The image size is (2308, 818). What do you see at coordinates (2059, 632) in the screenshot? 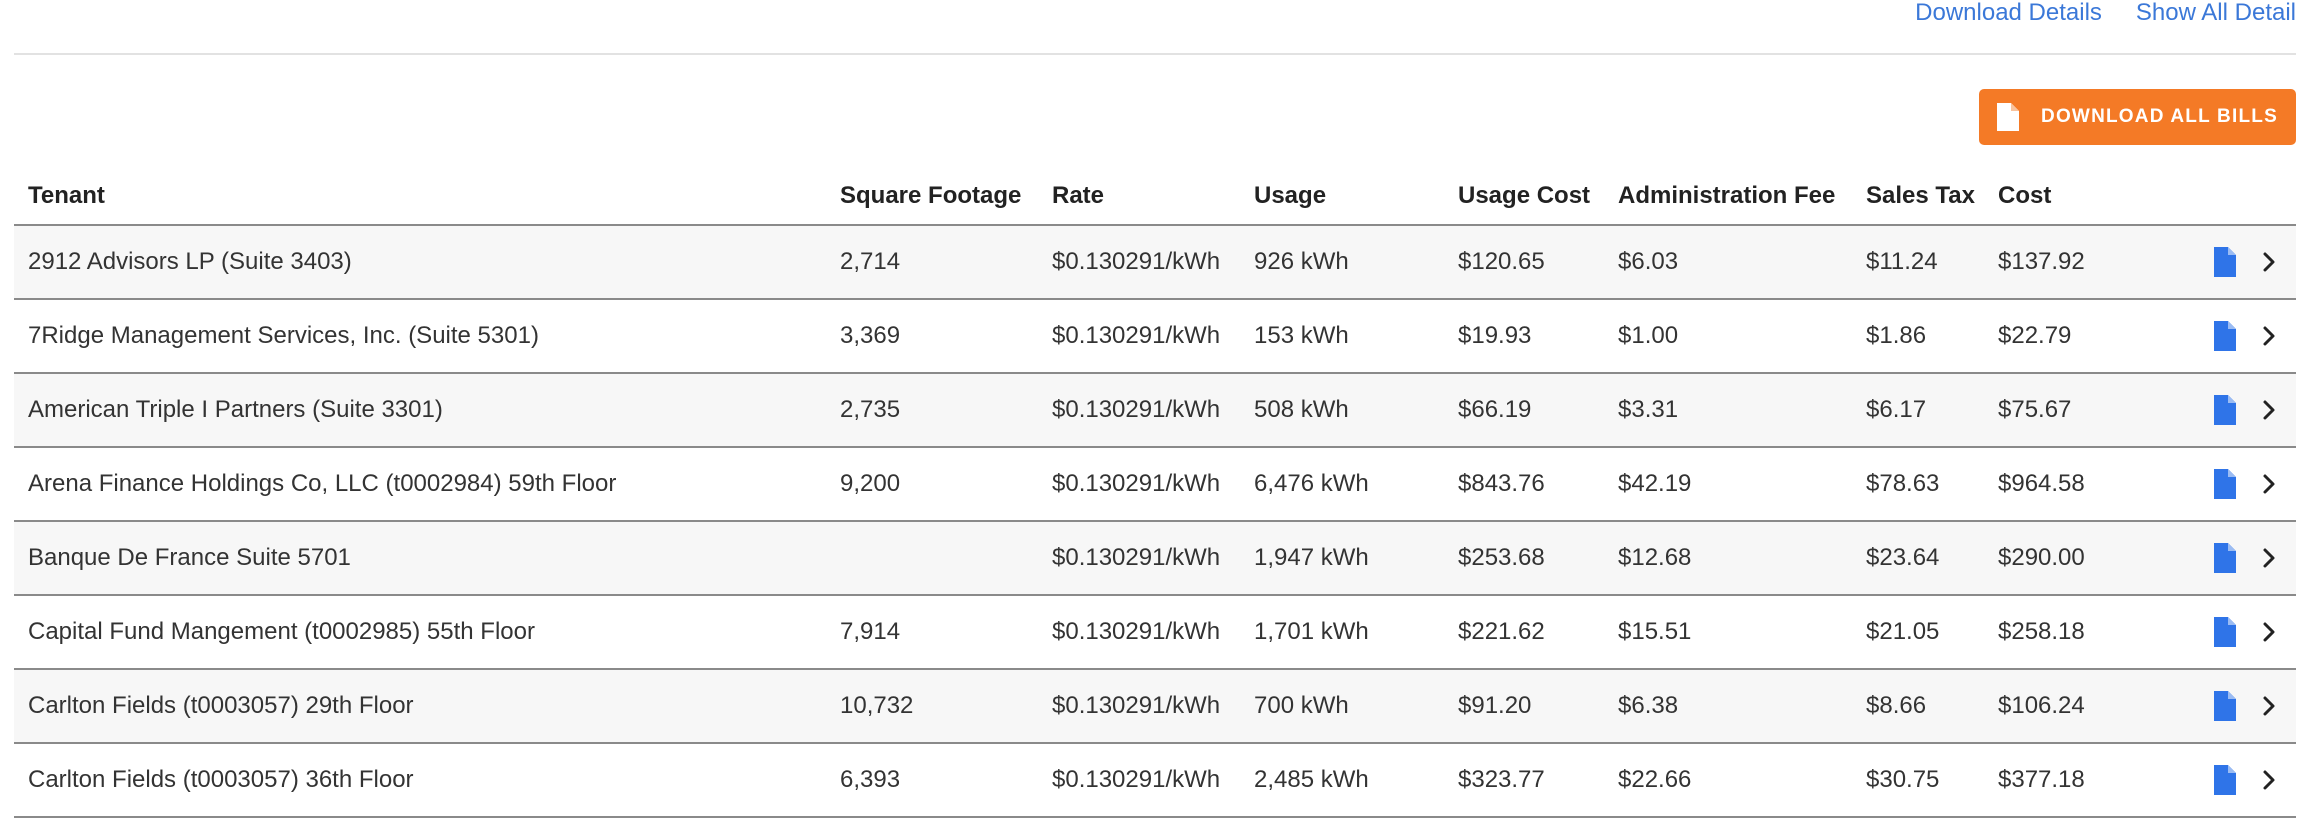
I see `cost-cell: $258.18` at bounding box center [2059, 632].